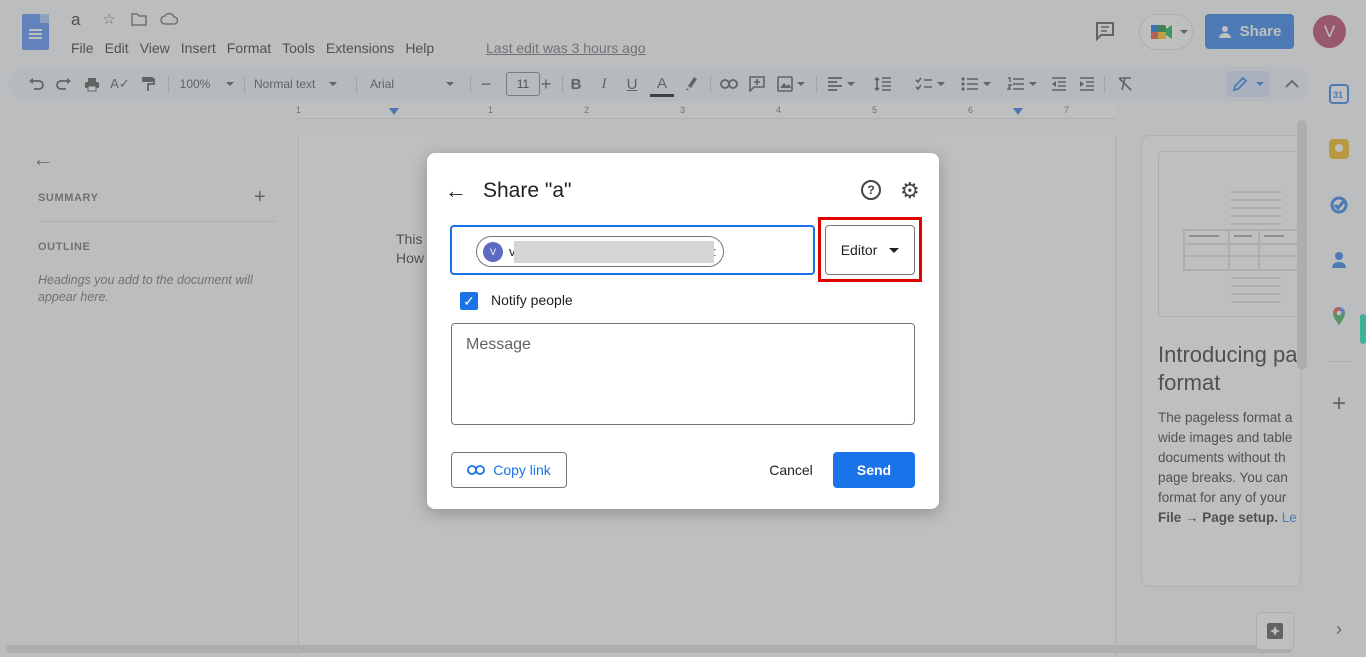 The image size is (1366, 657). Describe the element at coordinates (498, 344) in the screenshot. I see `message-placeholder: Message` at that location.